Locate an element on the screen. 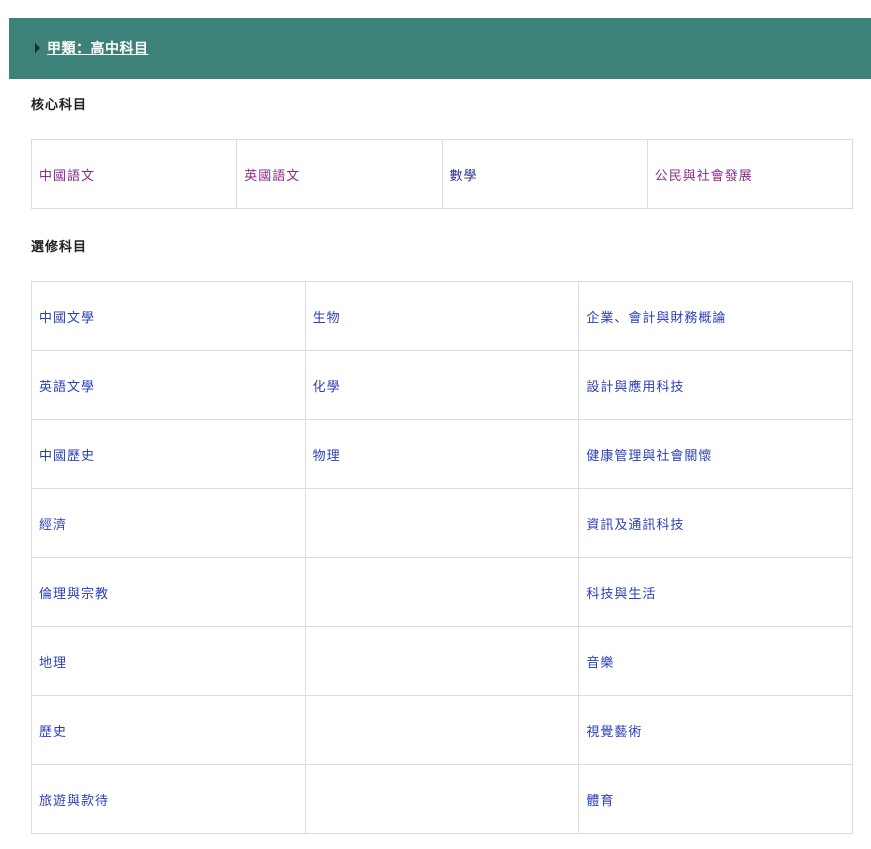  core-subjects-table: 中國語文 英國語文 數學 公民與社會發展 is located at coordinates (442, 174).